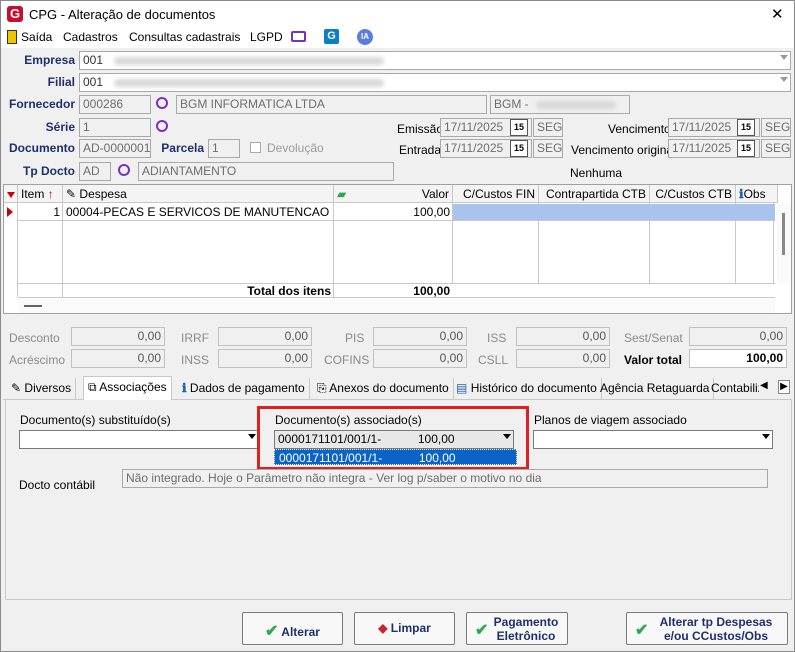 This screenshot has height=652, width=795. I want to click on grid-indicator-header, so click(11, 194).